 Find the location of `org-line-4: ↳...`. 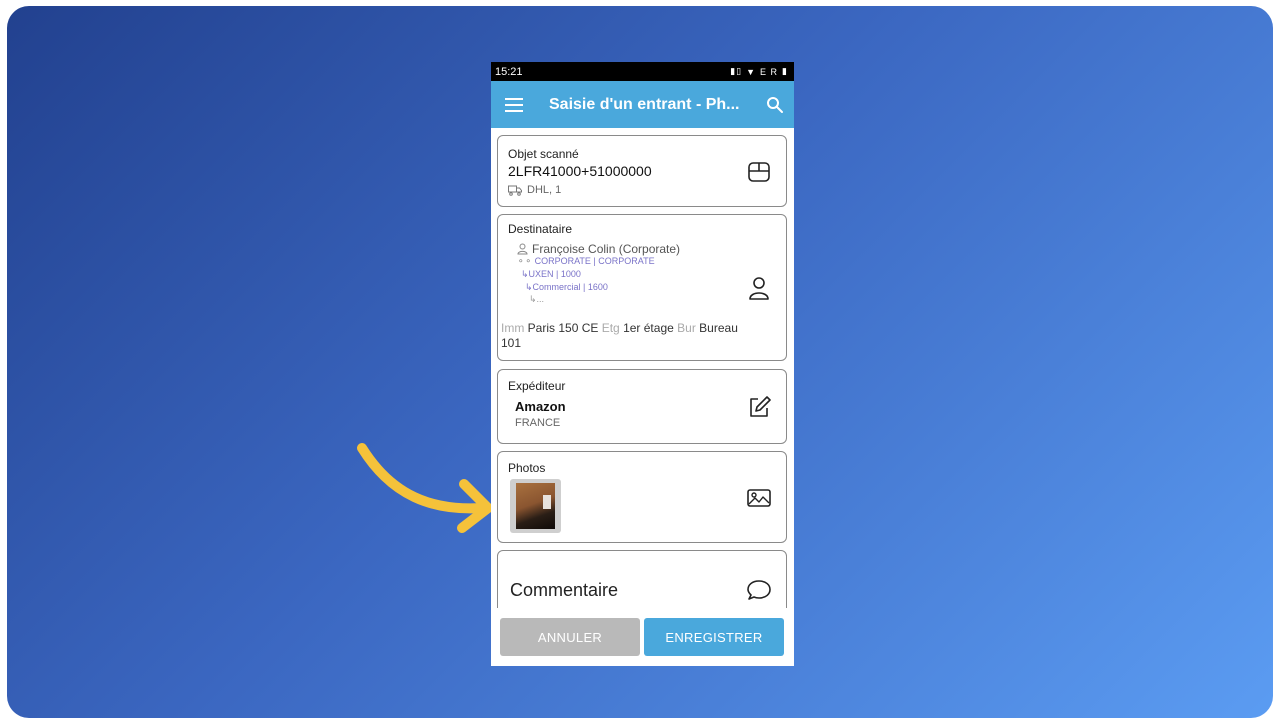

org-line-4: ↳... is located at coordinates (537, 299).